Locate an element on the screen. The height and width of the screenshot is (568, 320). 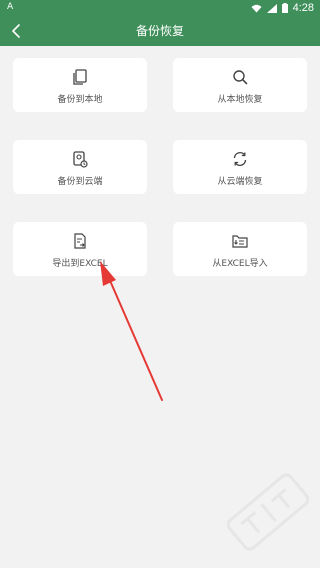
card-label: 从EXCEL导入 is located at coordinates (240, 264).